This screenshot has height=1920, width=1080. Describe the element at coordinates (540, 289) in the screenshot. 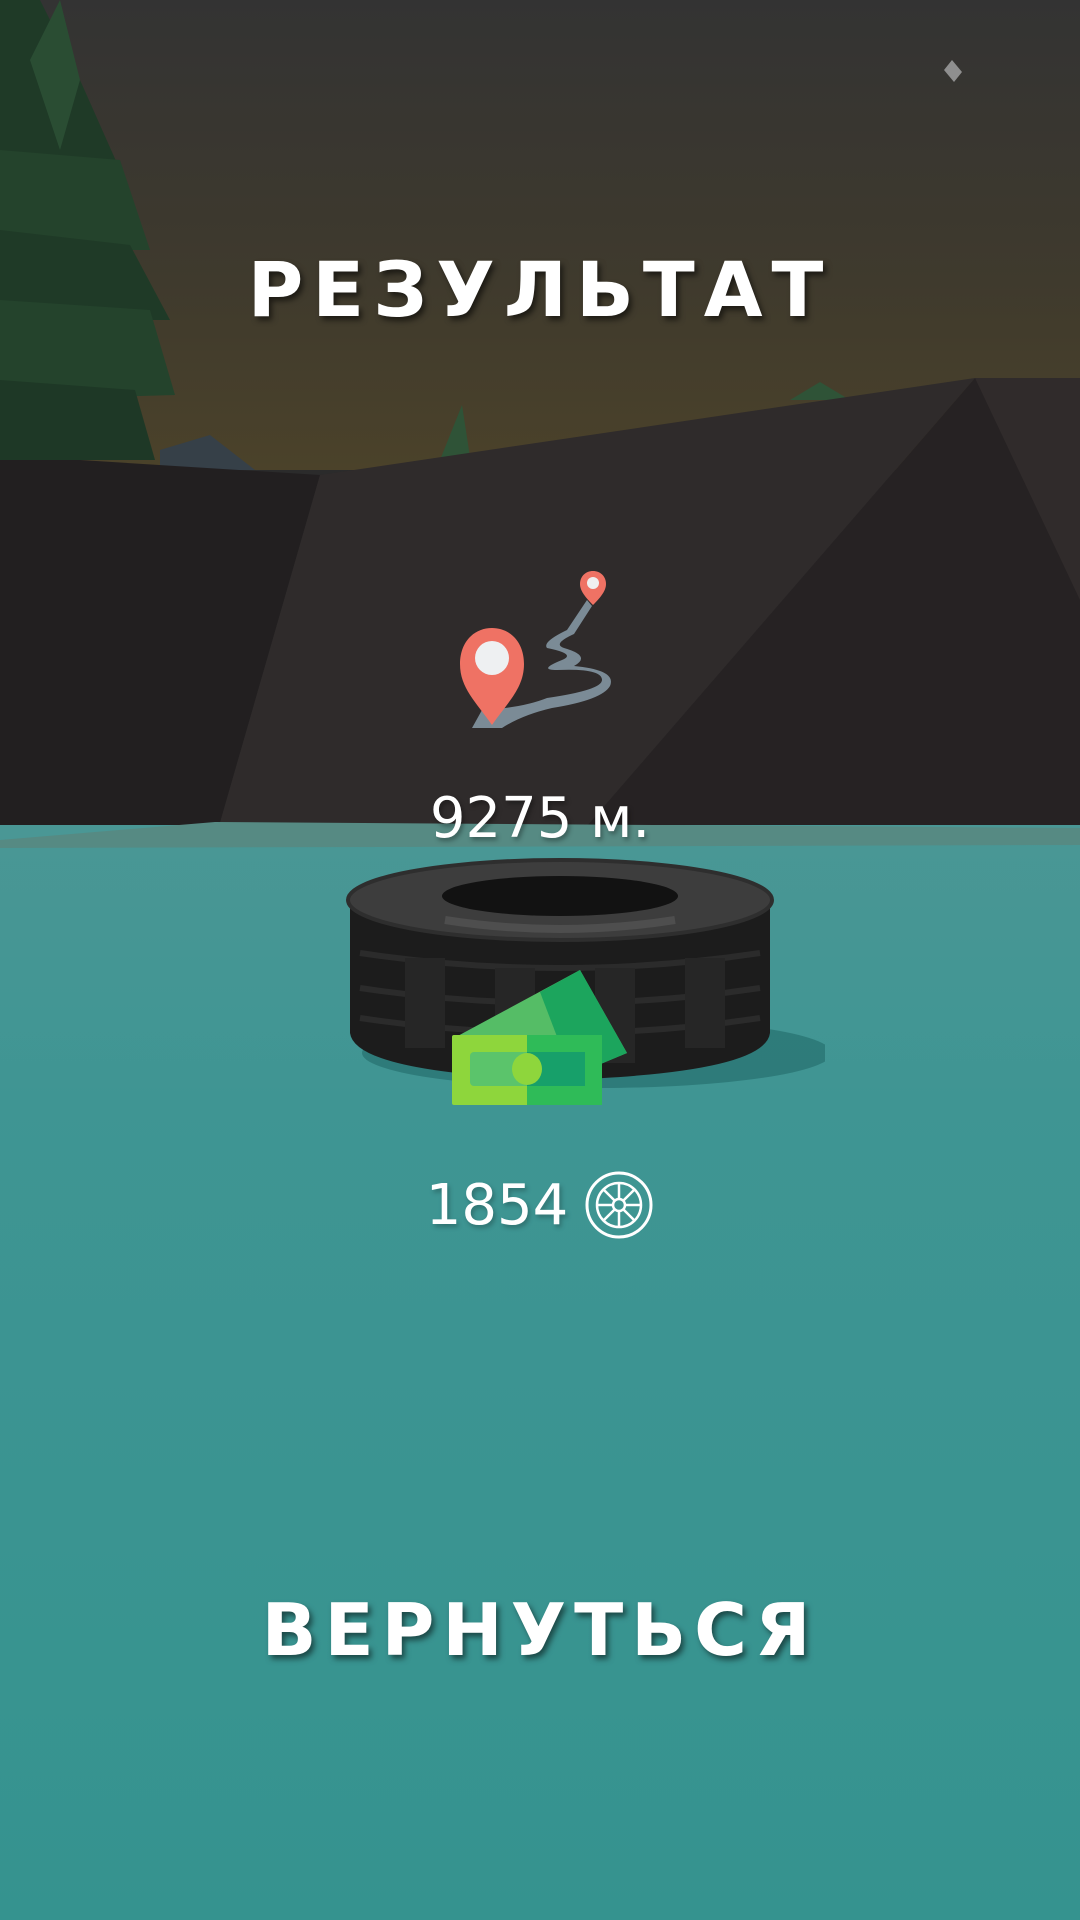

I see `results-title: РЕЗУЛЬТАТ` at that location.